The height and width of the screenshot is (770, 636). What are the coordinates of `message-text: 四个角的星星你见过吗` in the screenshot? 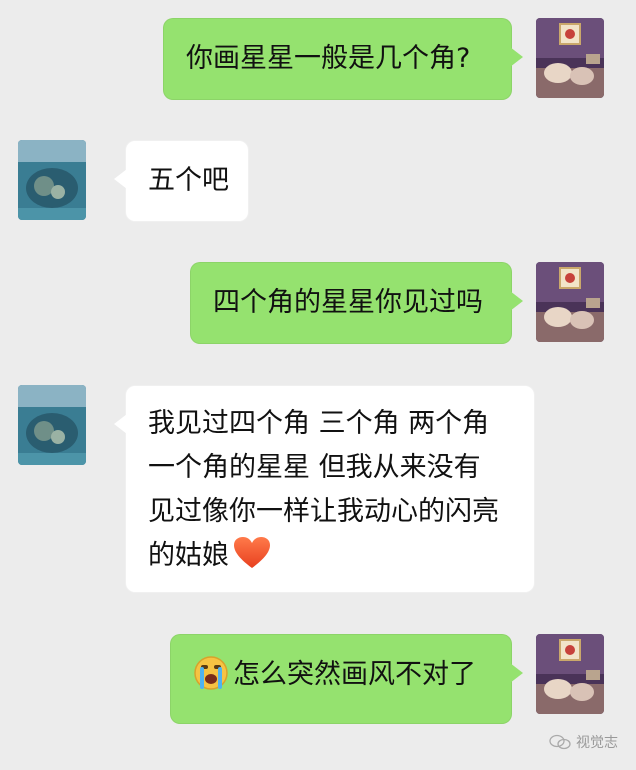 It's located at (348, 302).